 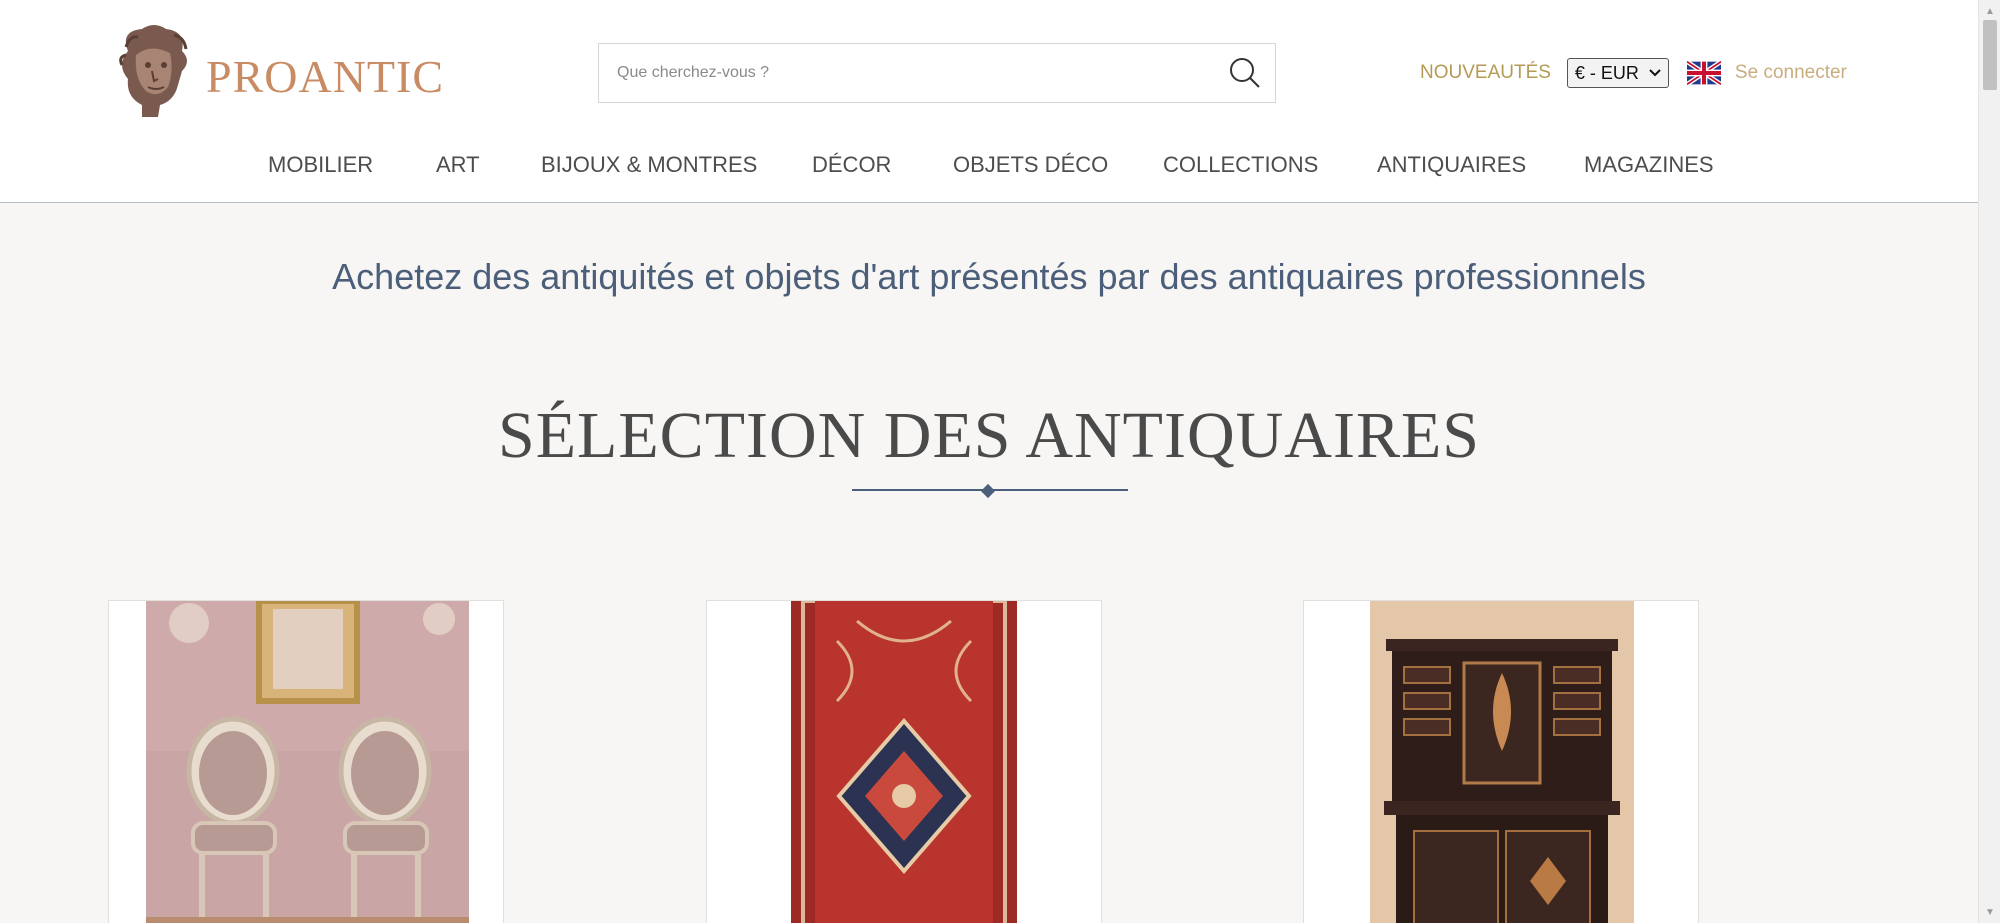 What do you see at coordinates (988, 491) in the screenshot?
I see `title-divider-diamond` at bounding box center [988, 491].